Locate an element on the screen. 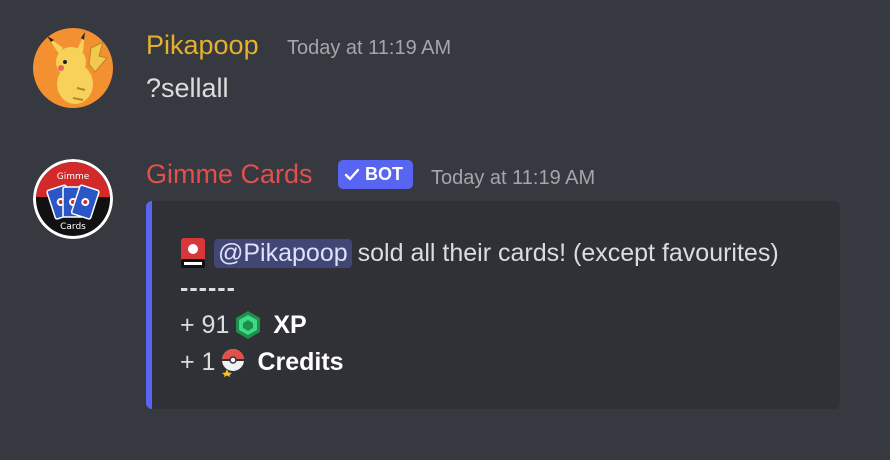 Image resolution: width=890 pixels, height=460 pixels. gimme-cards-logo-icon: Gimme Cards is located at coordinates (73, 199).